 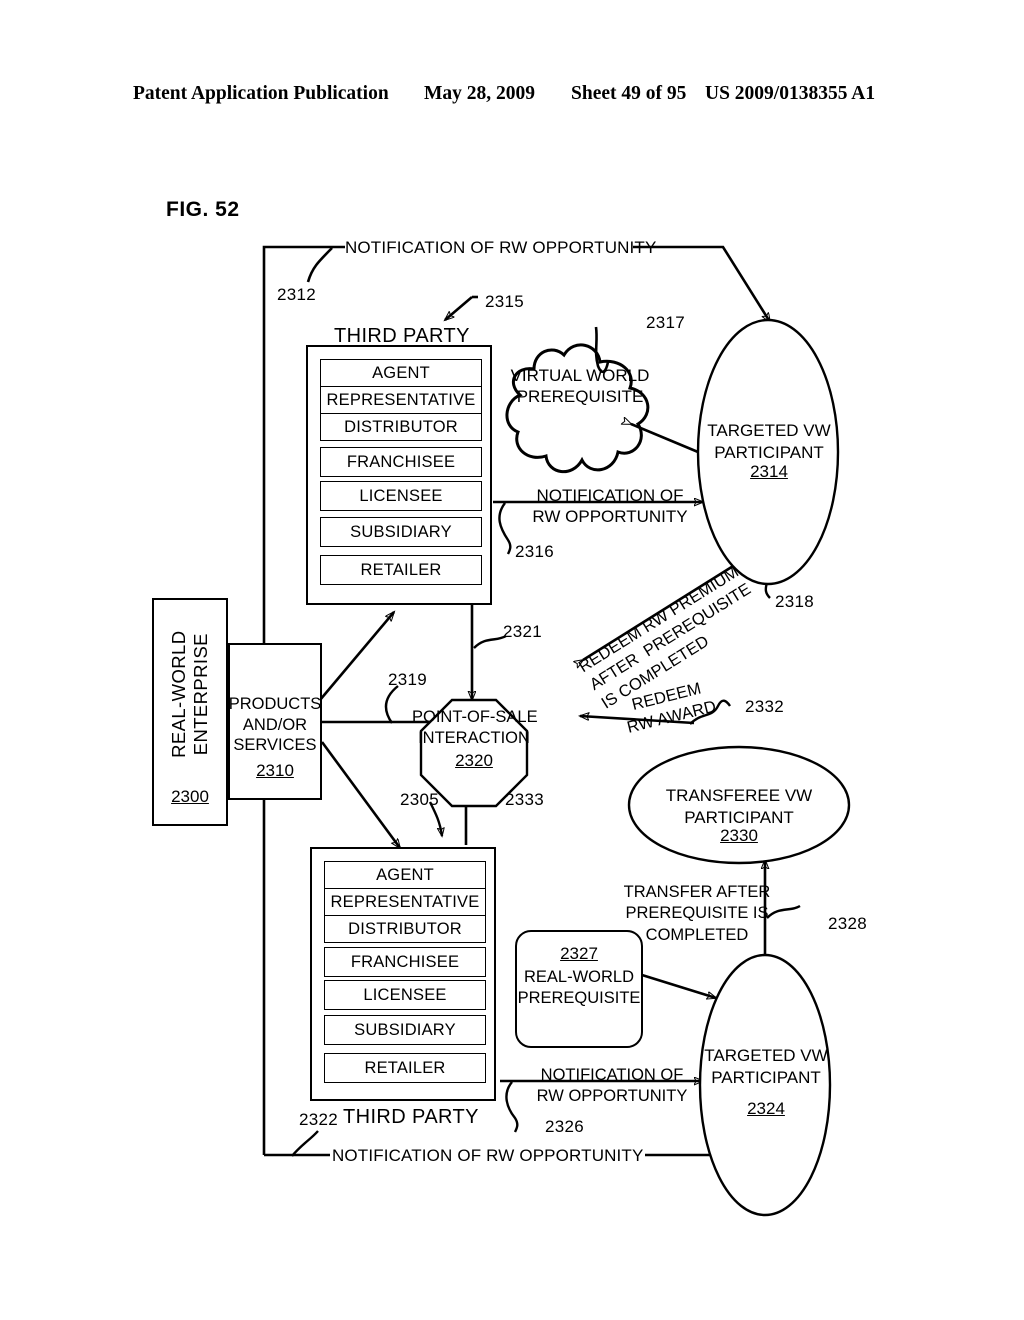 I want to click on ref-2316: 2316, so click(x=535, y=551).